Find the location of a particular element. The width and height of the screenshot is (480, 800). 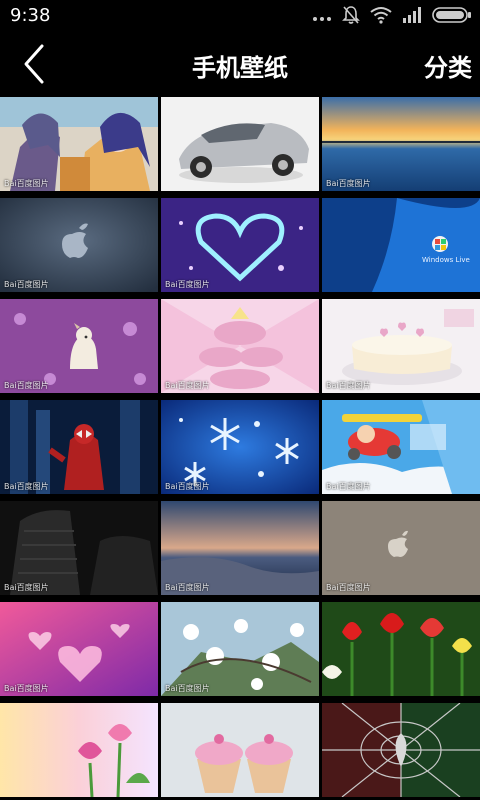

category-button: 分类 is located at coordinates (448, 65).